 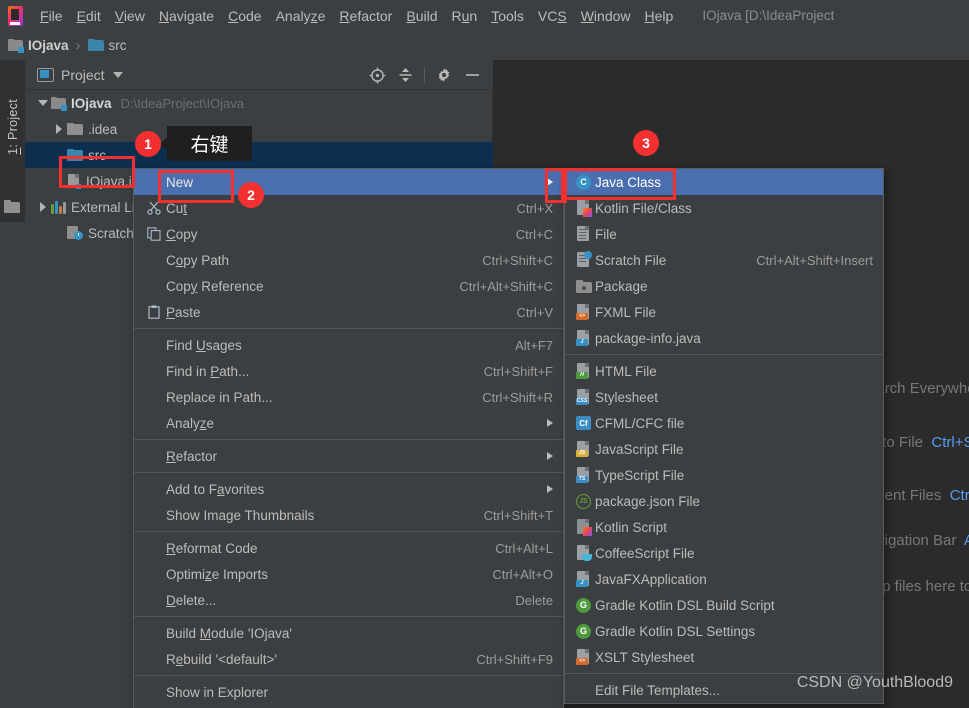 What do you see at coordinates (724, 605) in the screenshot?
I see `submenu-item-gradle-kotlin-dsl-build-script: G Gradle Kotlin DSL Build Script` at bounding box center [724, 605].